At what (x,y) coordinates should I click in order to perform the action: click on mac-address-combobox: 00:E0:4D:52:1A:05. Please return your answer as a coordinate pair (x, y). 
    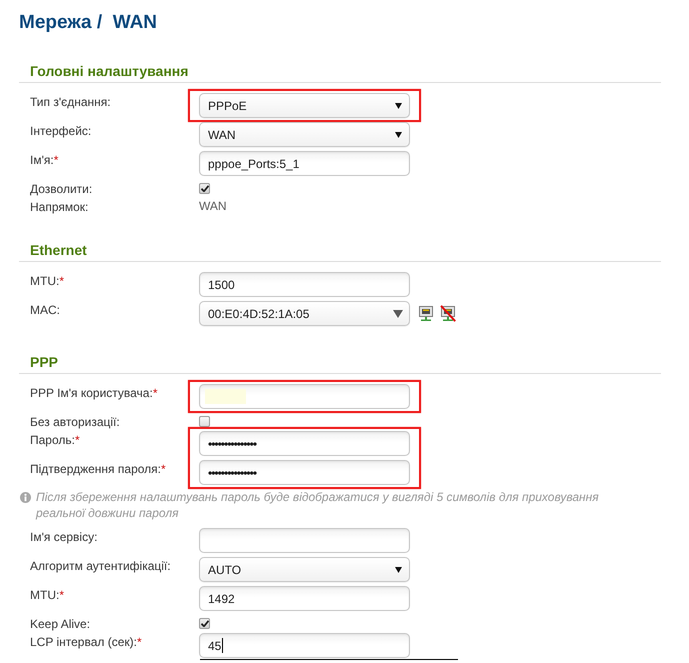
    Looking at the image, I should click on (304, 313).